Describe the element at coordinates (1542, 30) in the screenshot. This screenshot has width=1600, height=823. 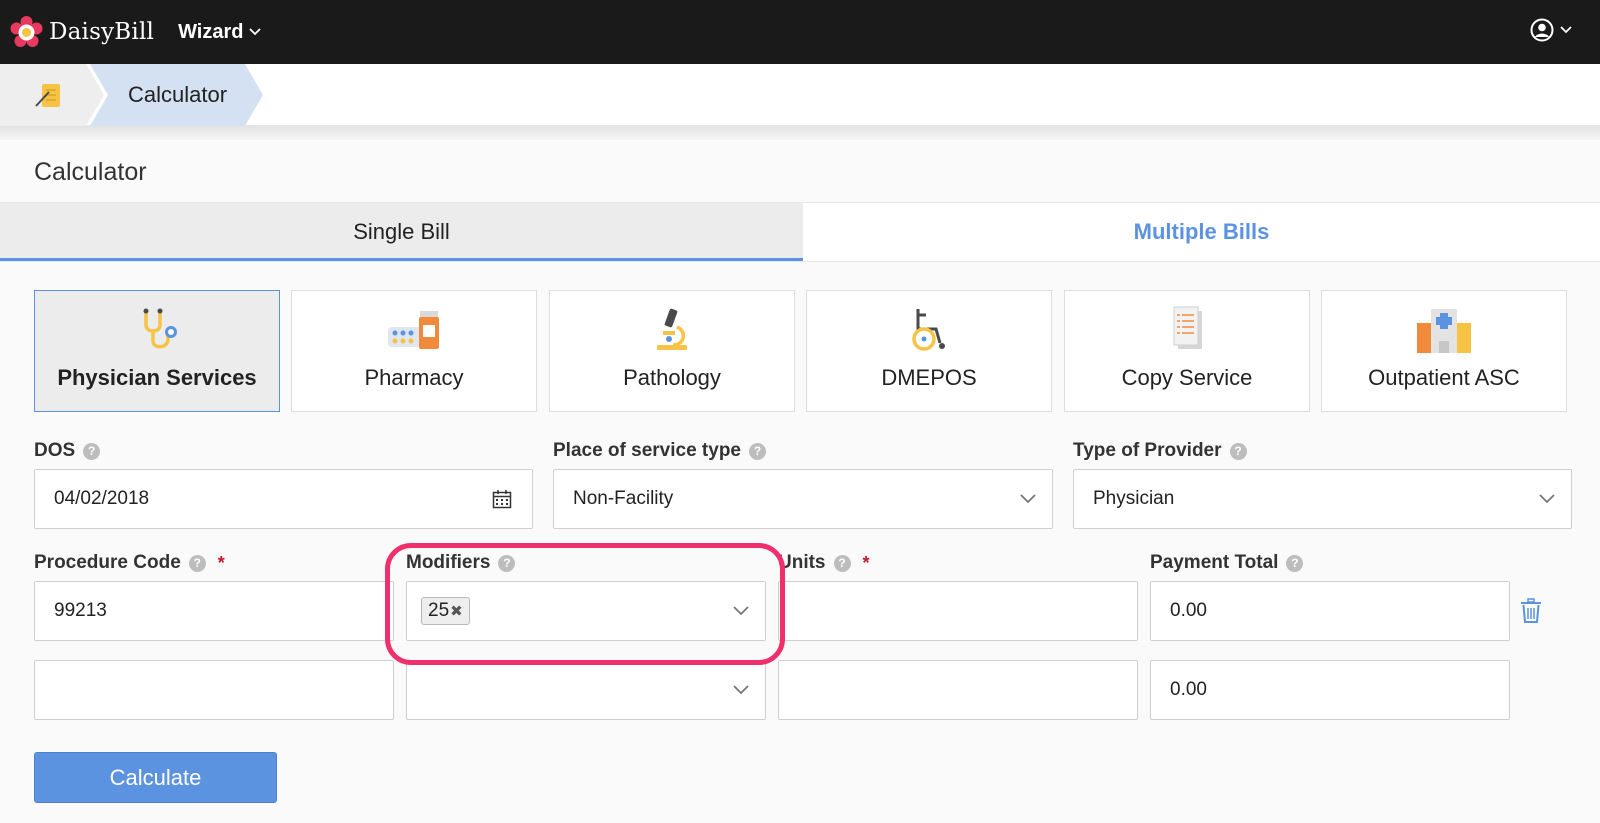
I see `user-circle-icon` at that location.